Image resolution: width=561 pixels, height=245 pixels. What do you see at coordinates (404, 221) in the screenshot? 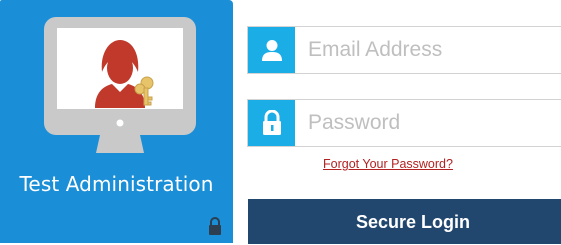
I see `secure-login-button: Secure Login` at bounding box center [404, 221].